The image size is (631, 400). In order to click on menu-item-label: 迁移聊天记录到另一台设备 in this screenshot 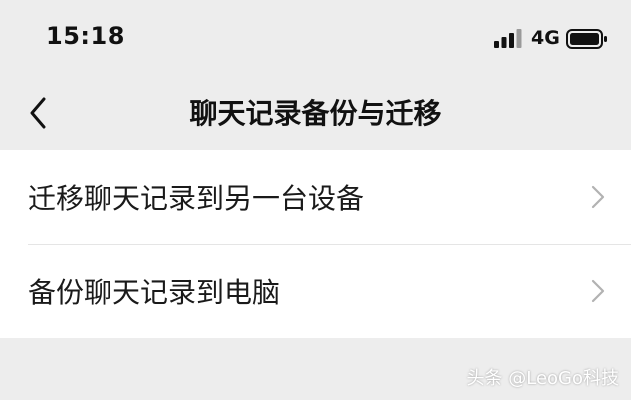, I will do `click(196, 198)`.